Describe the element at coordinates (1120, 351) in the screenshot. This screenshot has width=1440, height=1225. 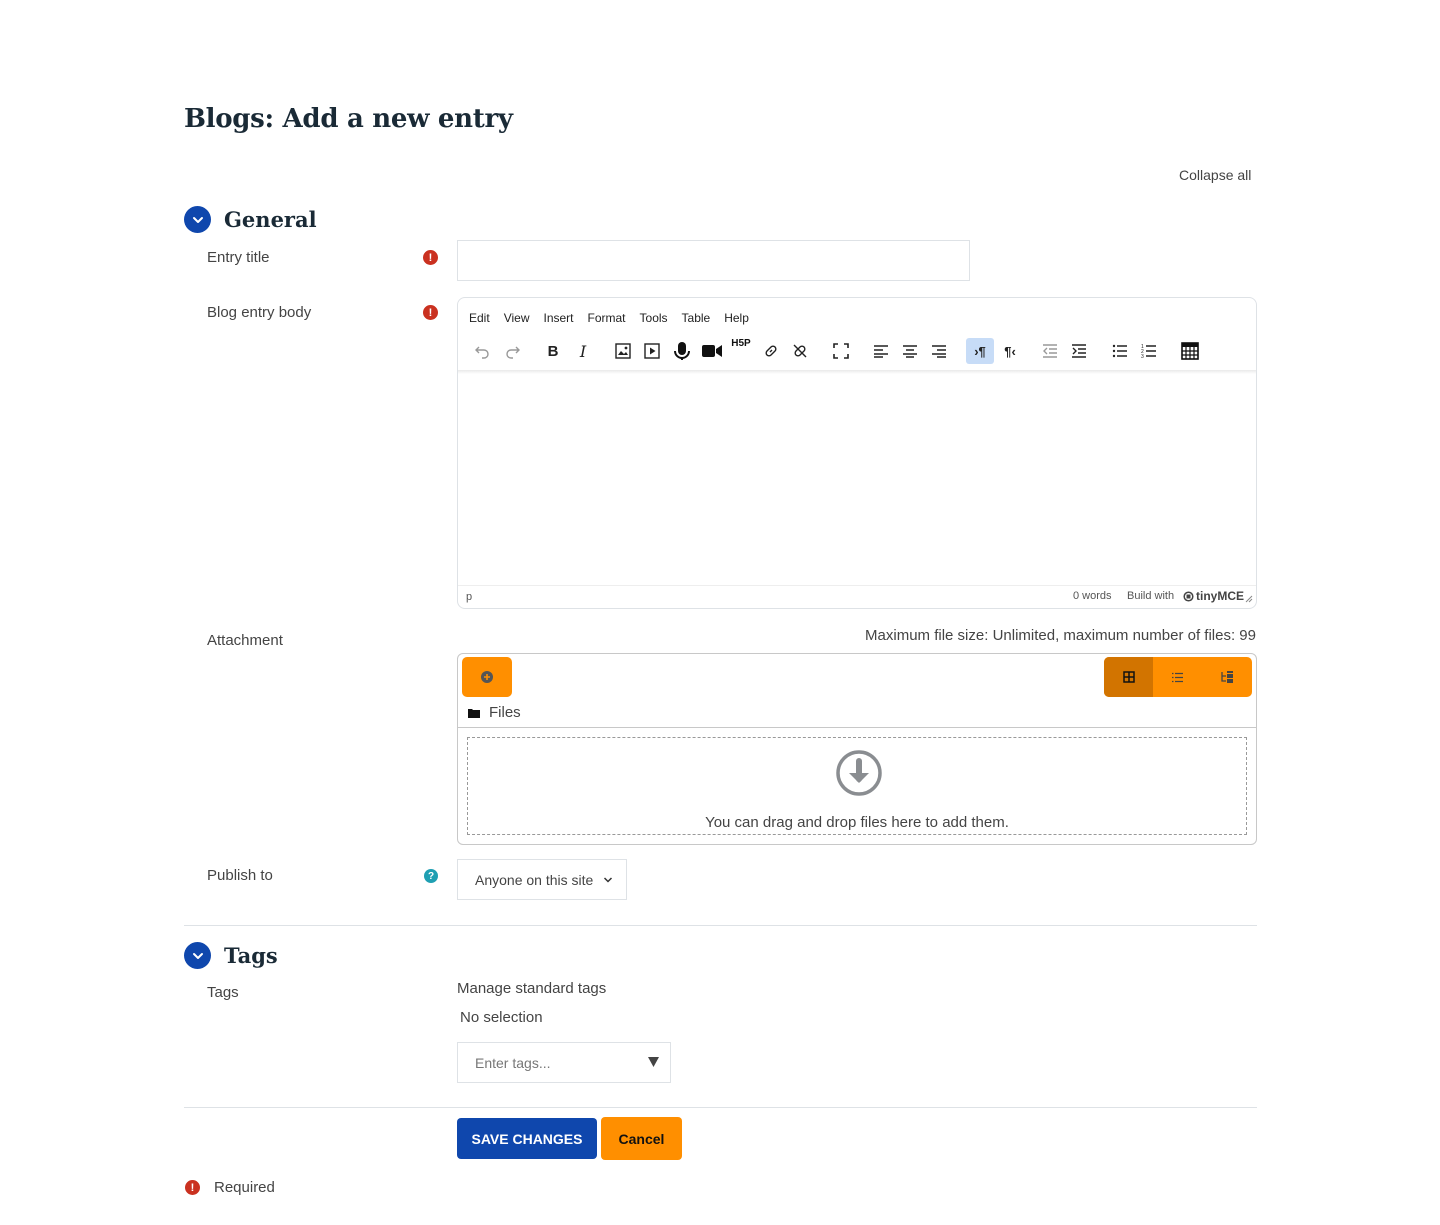
I see `bullet-list-icon` at that location.